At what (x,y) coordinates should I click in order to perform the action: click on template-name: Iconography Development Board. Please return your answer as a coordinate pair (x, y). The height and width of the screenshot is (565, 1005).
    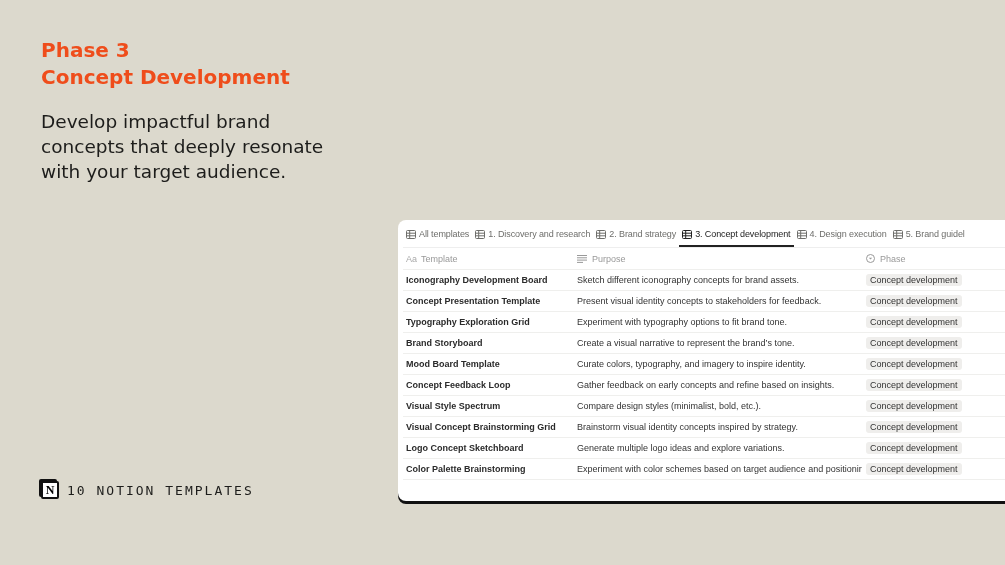
    Looking at the image, I should click on (477, 280).